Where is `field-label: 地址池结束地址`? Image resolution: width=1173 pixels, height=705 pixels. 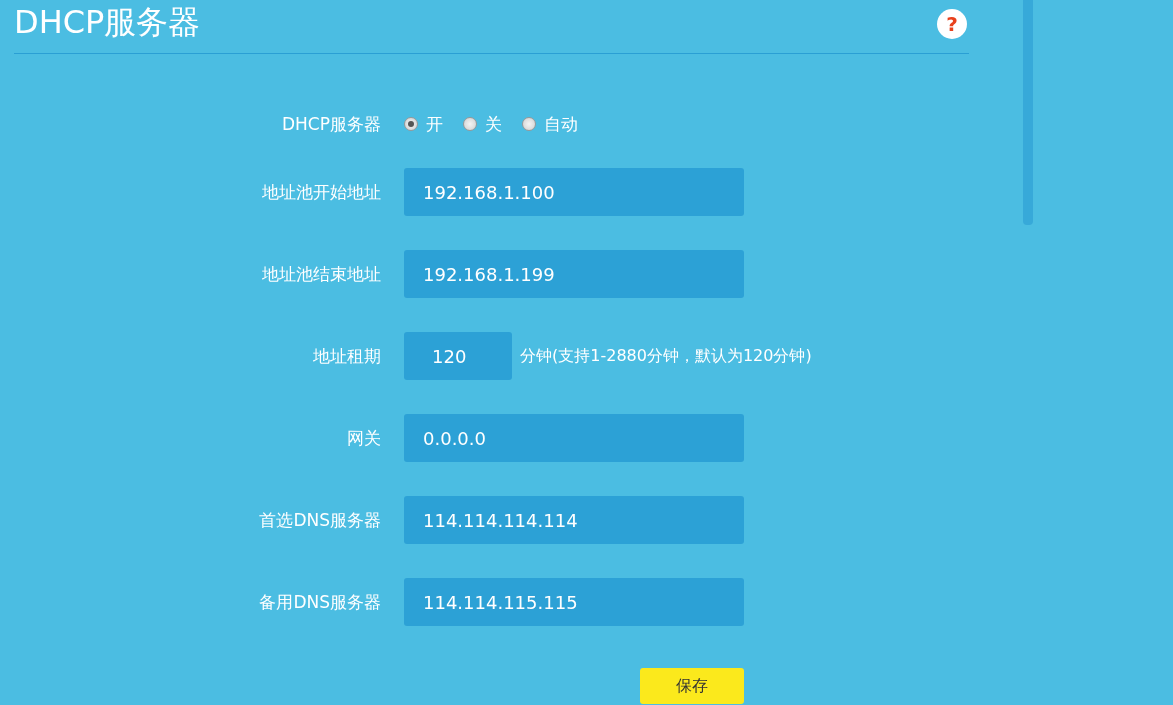
field-label: 地址池结束地址 is located at coordinates (321, 274).